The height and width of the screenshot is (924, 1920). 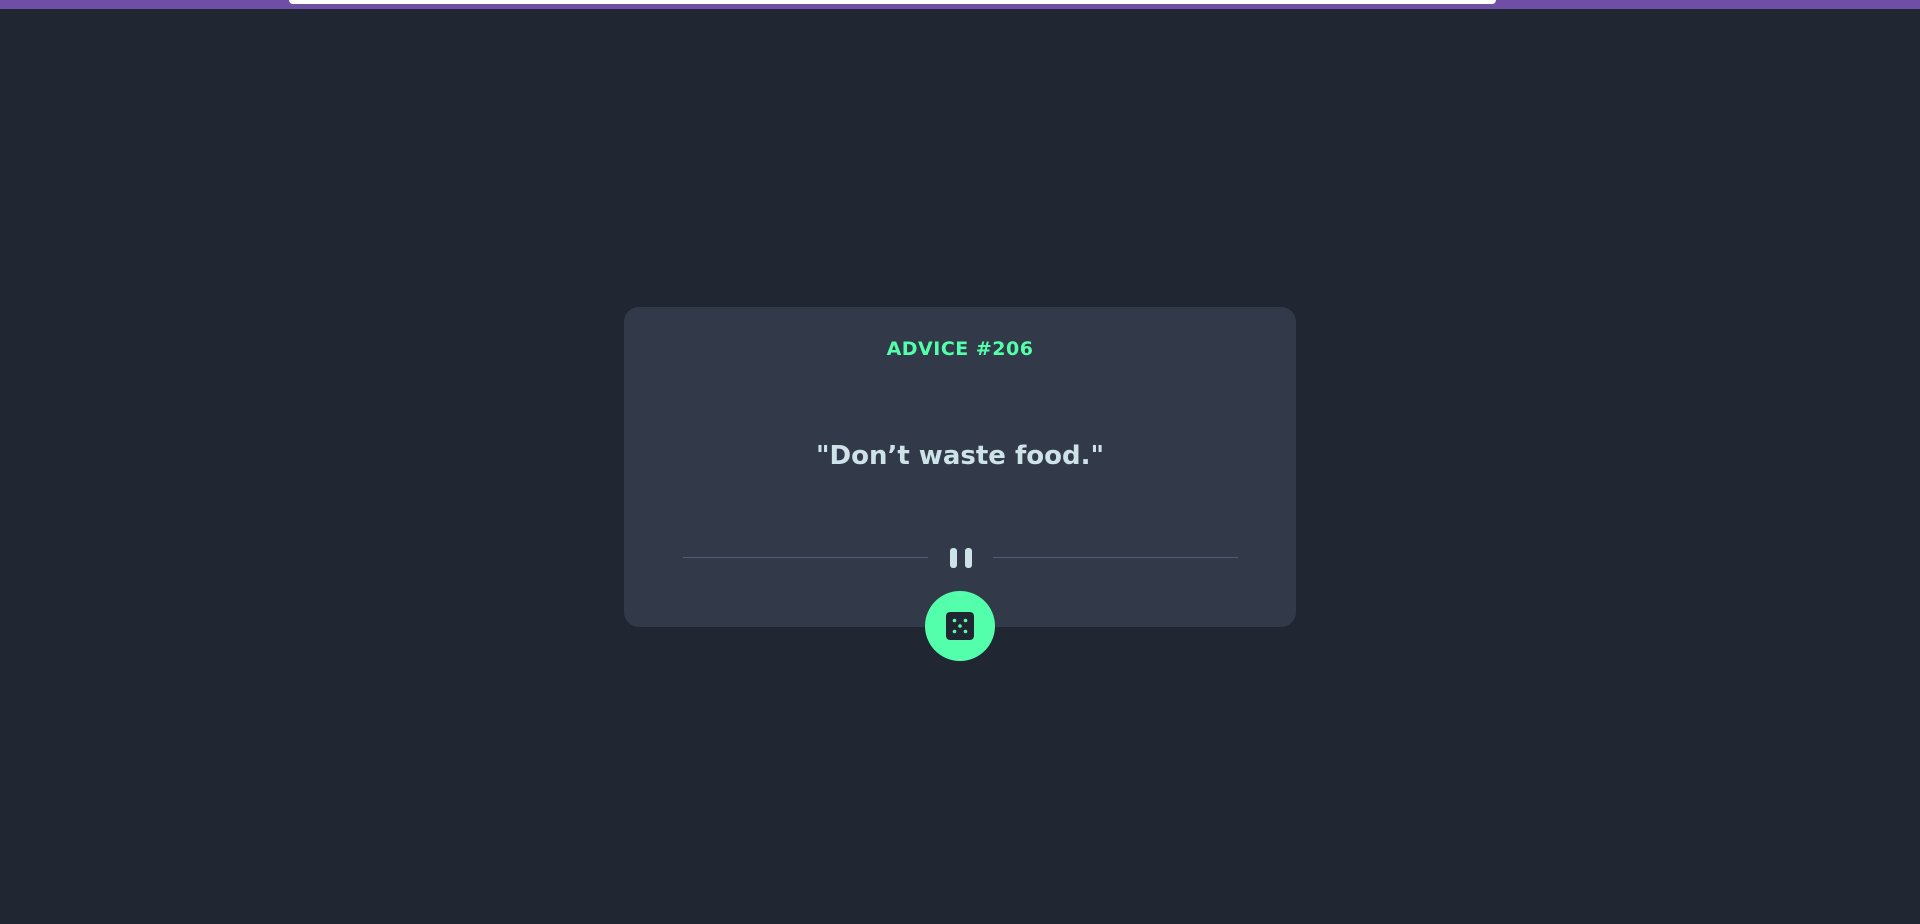 I want to click on pattern-divider, so click(x=960, y=558).